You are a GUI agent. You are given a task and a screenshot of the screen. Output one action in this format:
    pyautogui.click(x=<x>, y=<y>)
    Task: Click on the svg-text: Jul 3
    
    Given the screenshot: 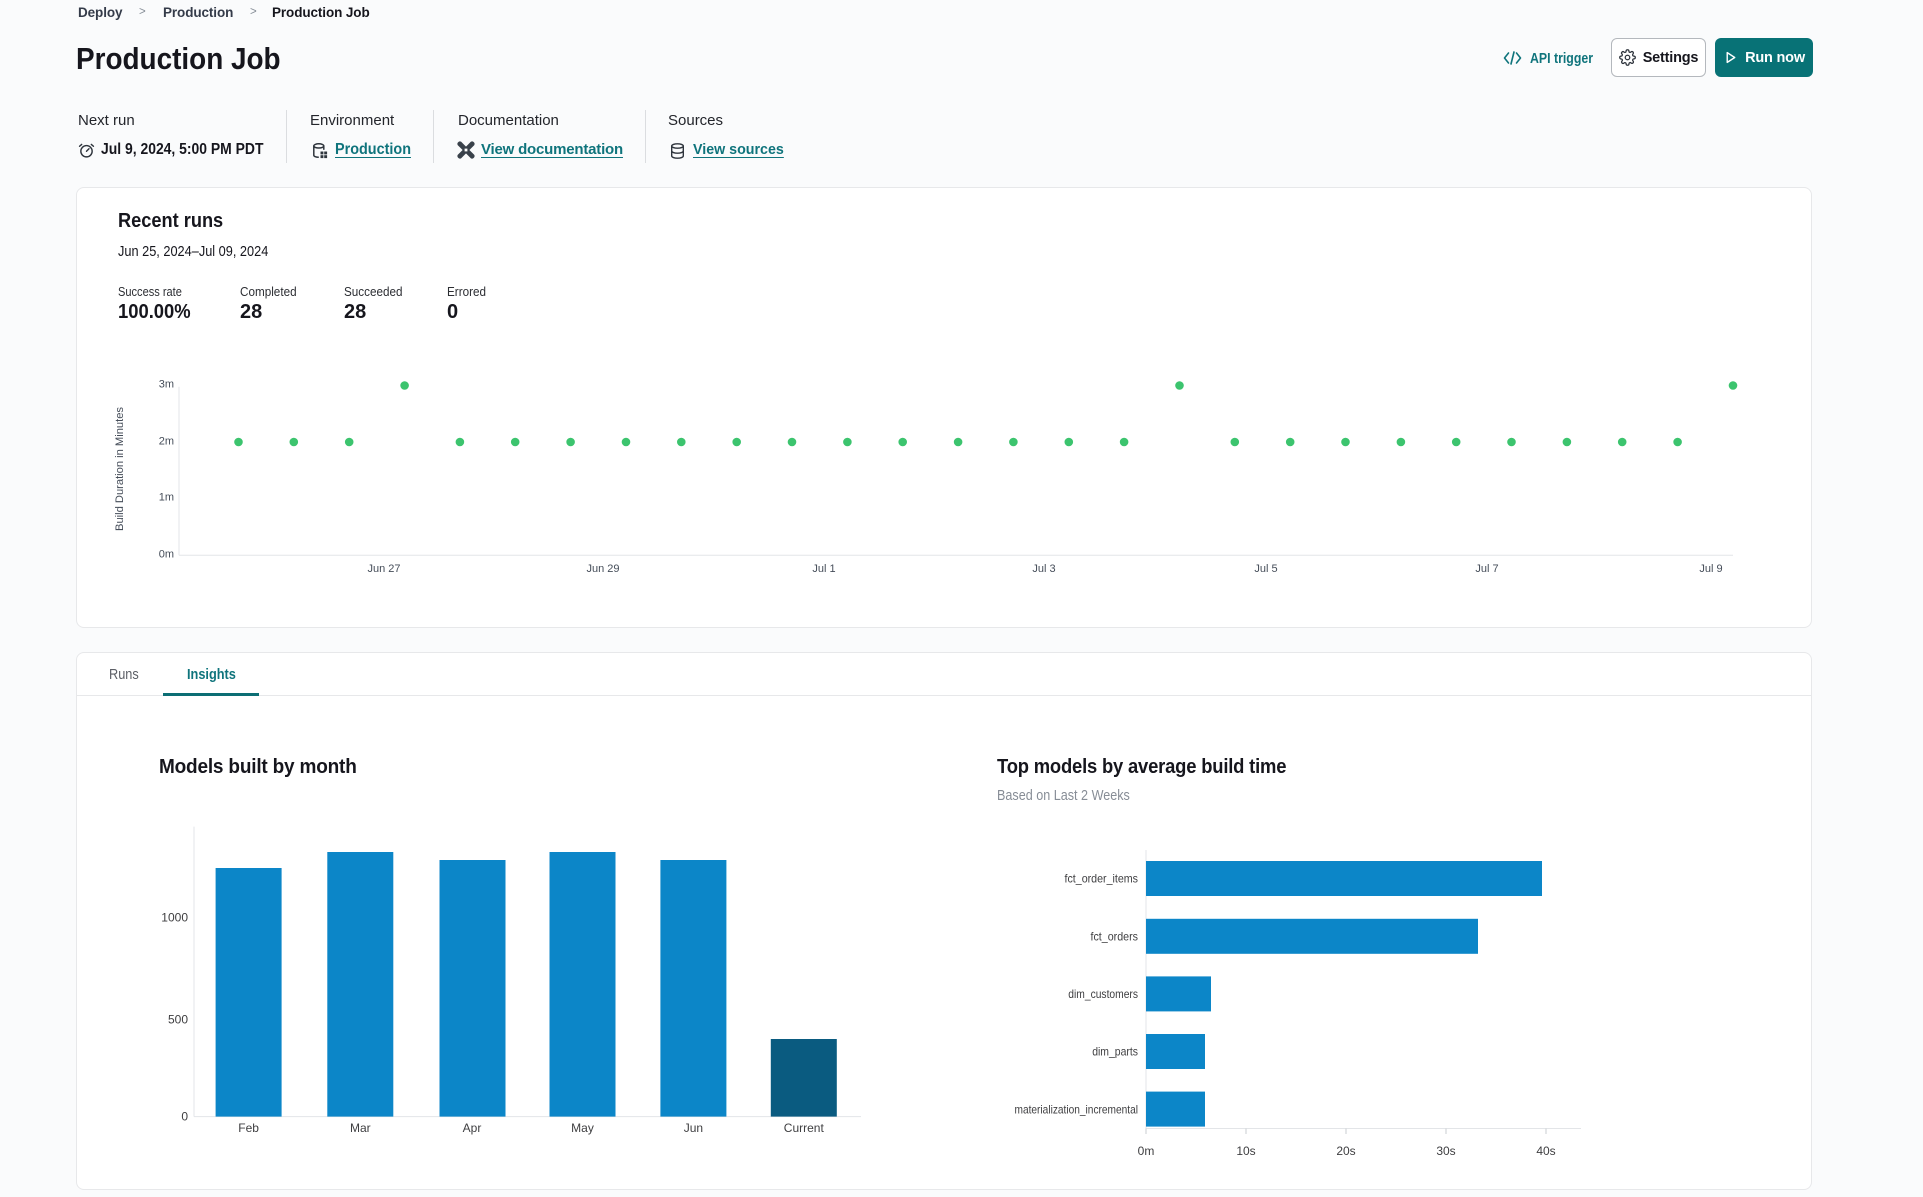 What is the action you would take?
    pyautogui.click(x=1043, y=569)
    